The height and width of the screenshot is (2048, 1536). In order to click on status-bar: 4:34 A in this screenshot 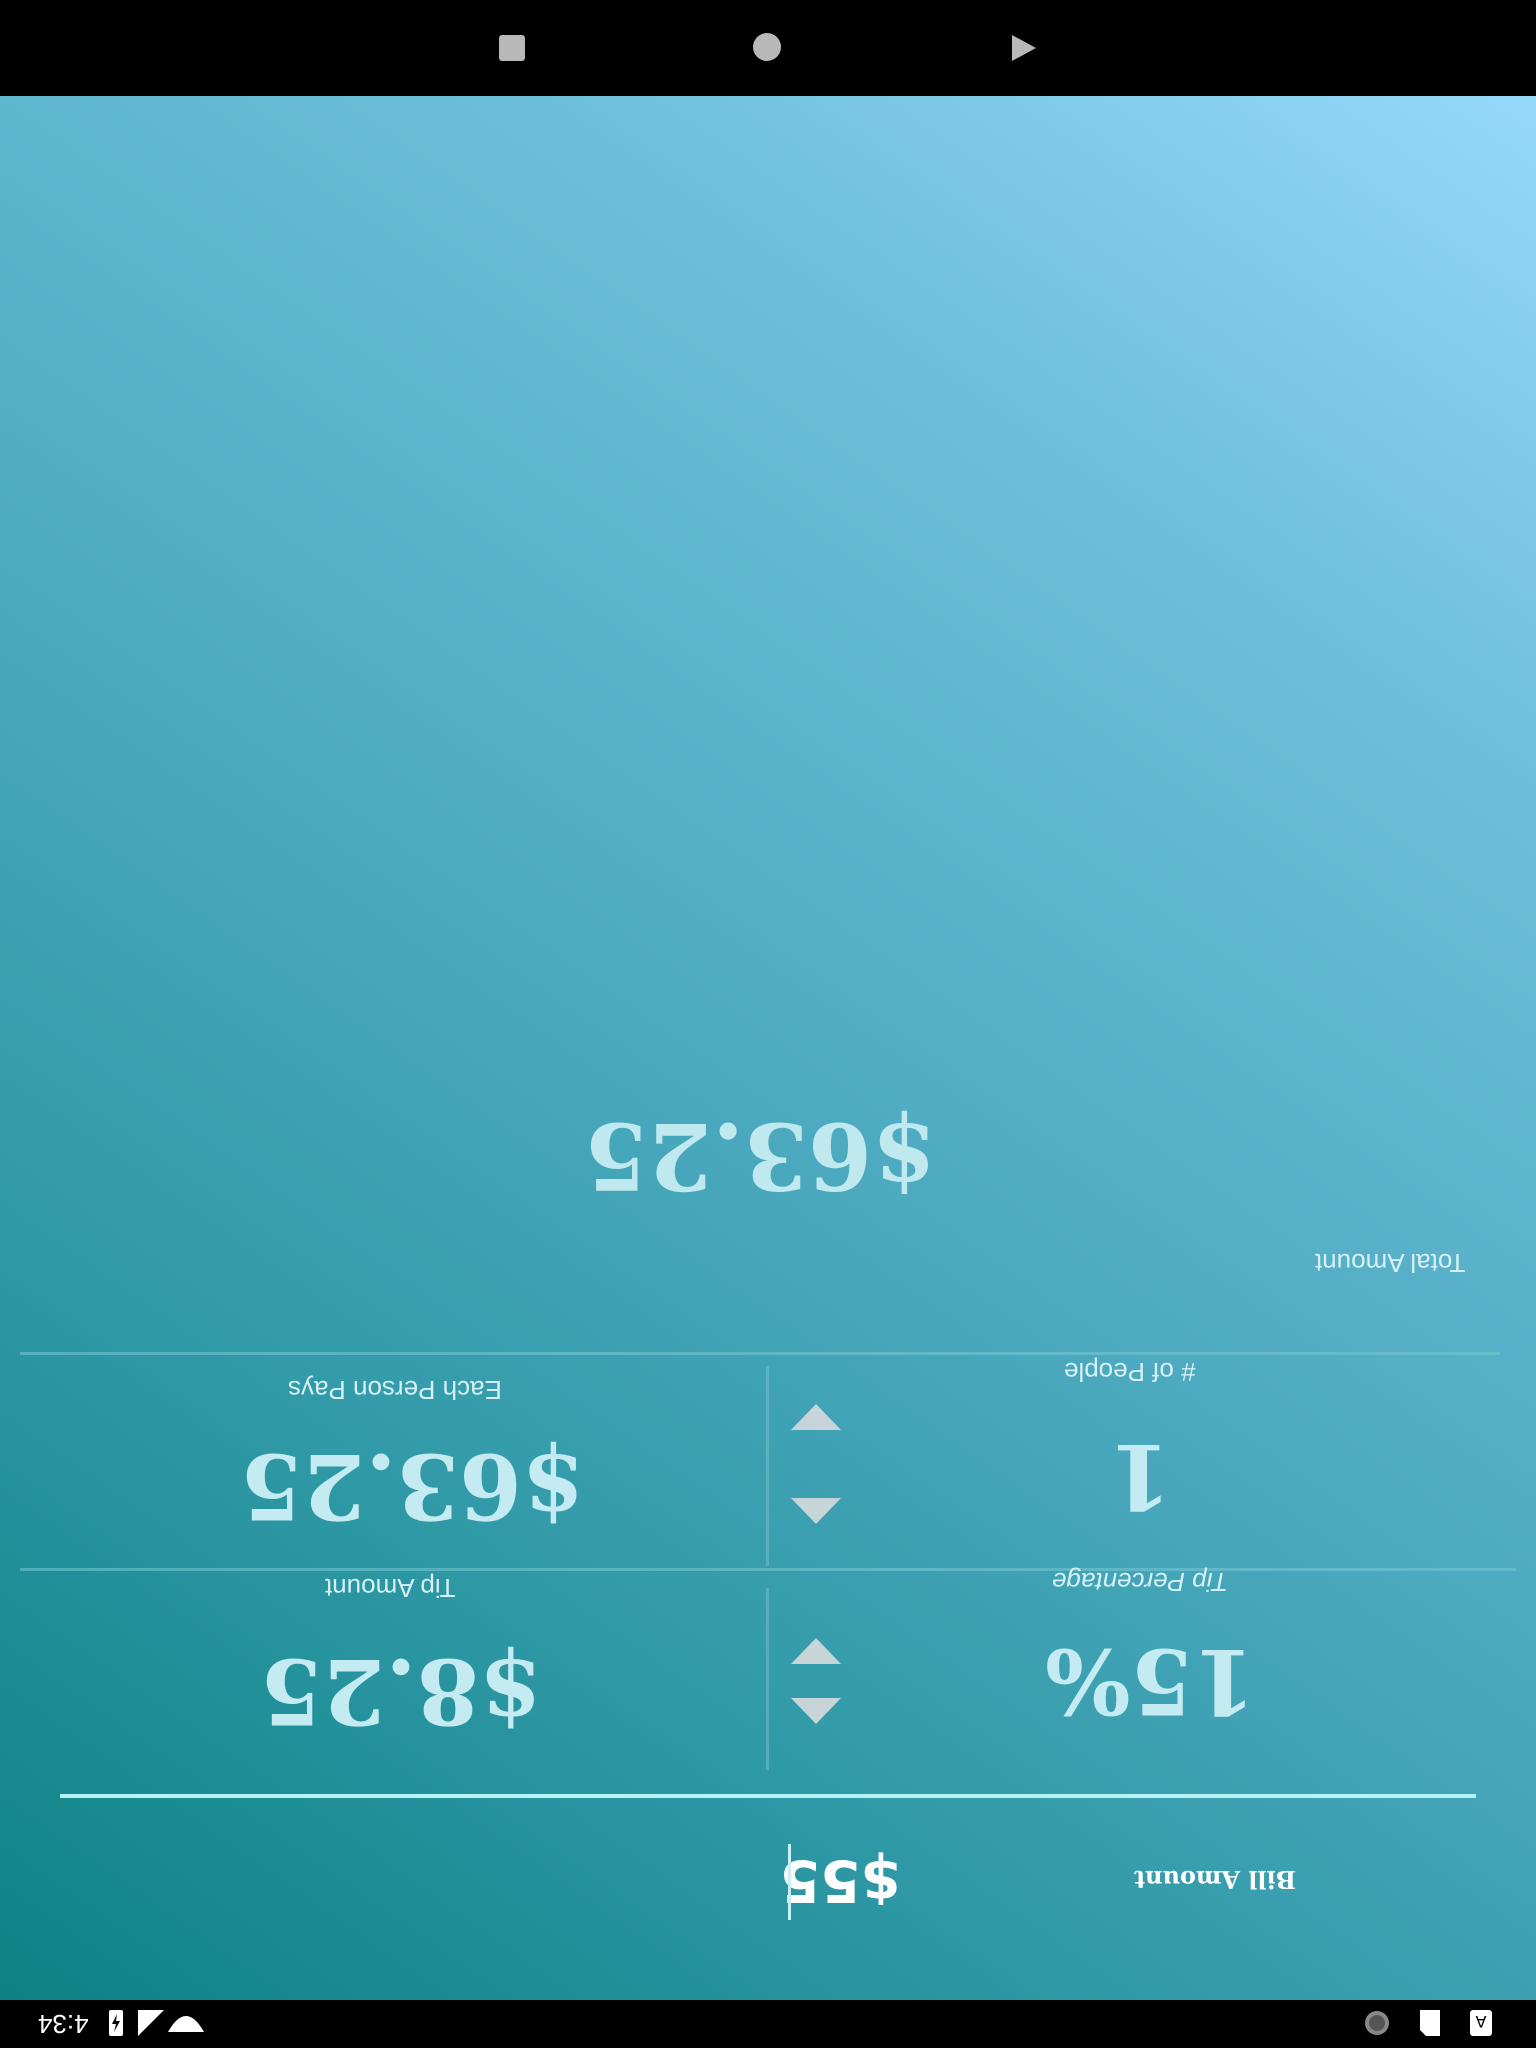, I will do `click(768, 2024)`.